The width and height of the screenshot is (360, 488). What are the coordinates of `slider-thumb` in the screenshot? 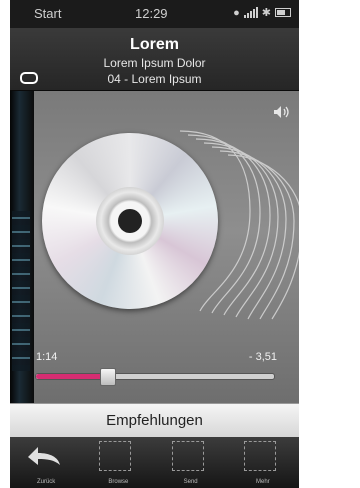 It's located at (108, 377).